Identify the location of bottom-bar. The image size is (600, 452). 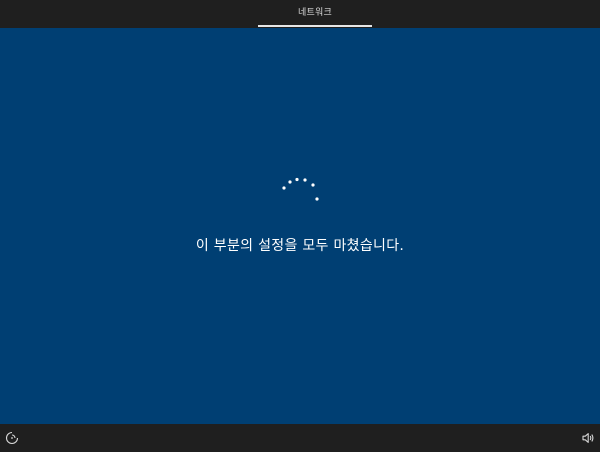
(300, 438).